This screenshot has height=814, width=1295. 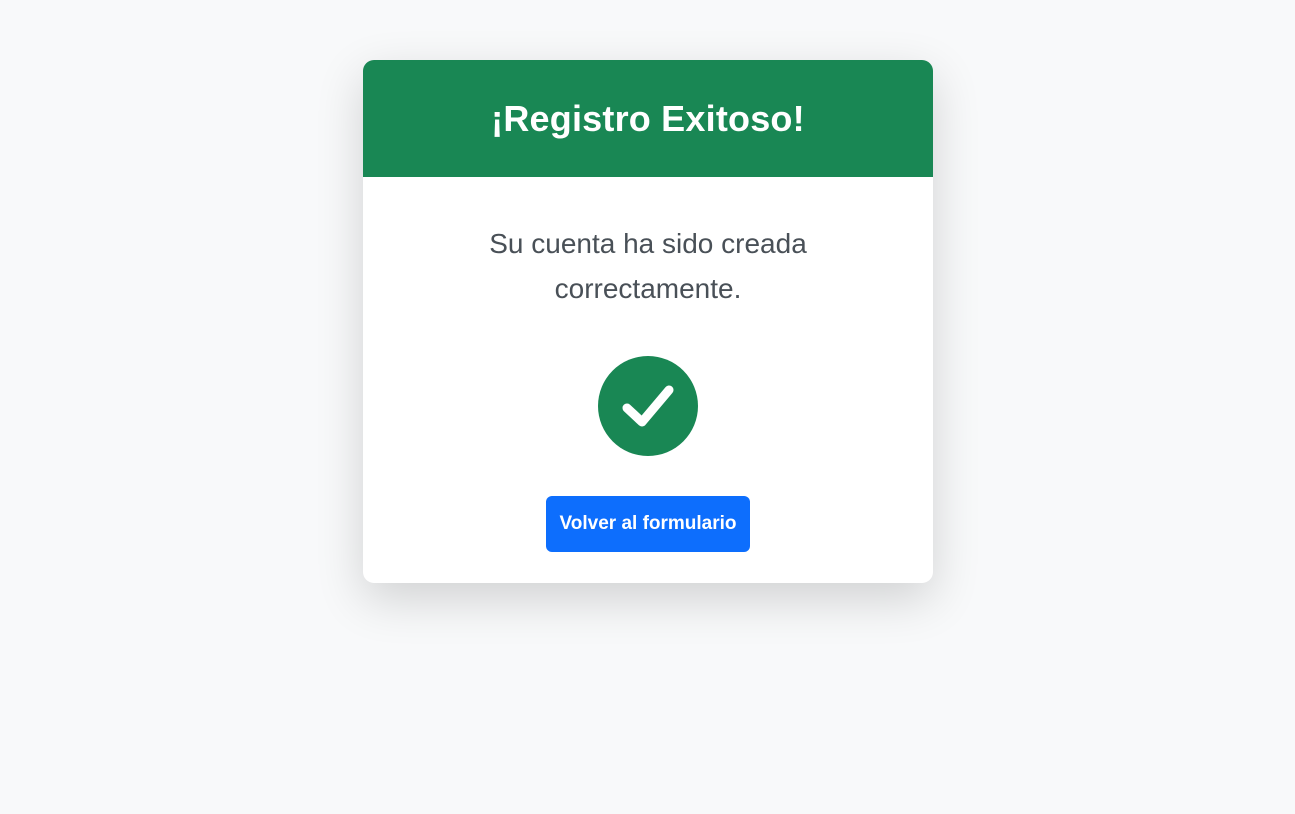 I want to click on check-circle-icon, so click(x=648, y=406).